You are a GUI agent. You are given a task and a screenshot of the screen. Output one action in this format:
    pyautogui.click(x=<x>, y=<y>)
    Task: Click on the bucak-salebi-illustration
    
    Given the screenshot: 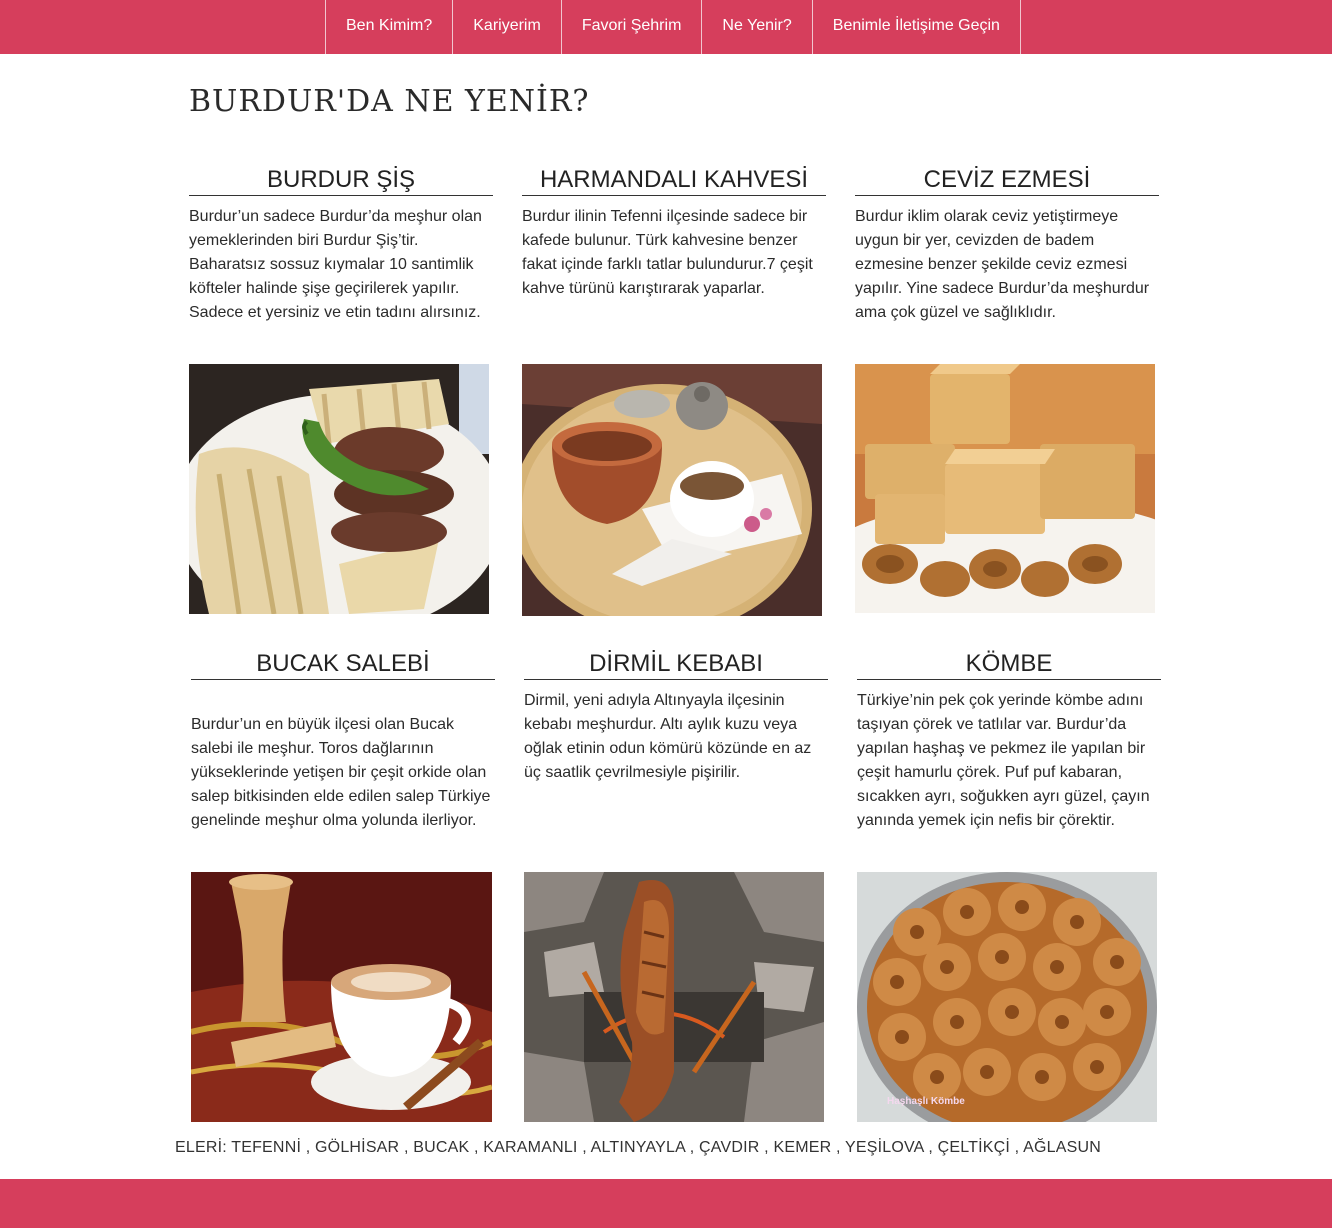 What is the action you would take?
    pyautogui.click(x=341, y=997)
    